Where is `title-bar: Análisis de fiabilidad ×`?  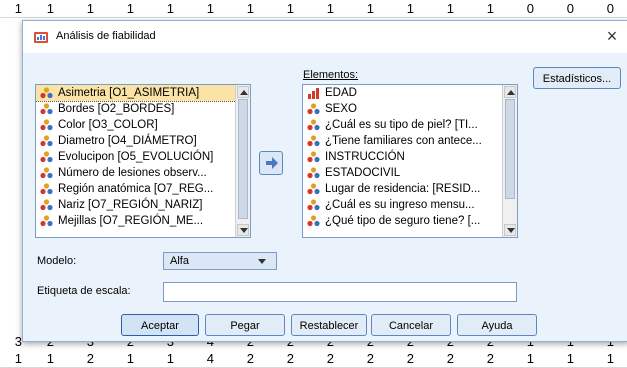 title-bar: Análisis de fiabilidad × is located at coordinates (325, 37).